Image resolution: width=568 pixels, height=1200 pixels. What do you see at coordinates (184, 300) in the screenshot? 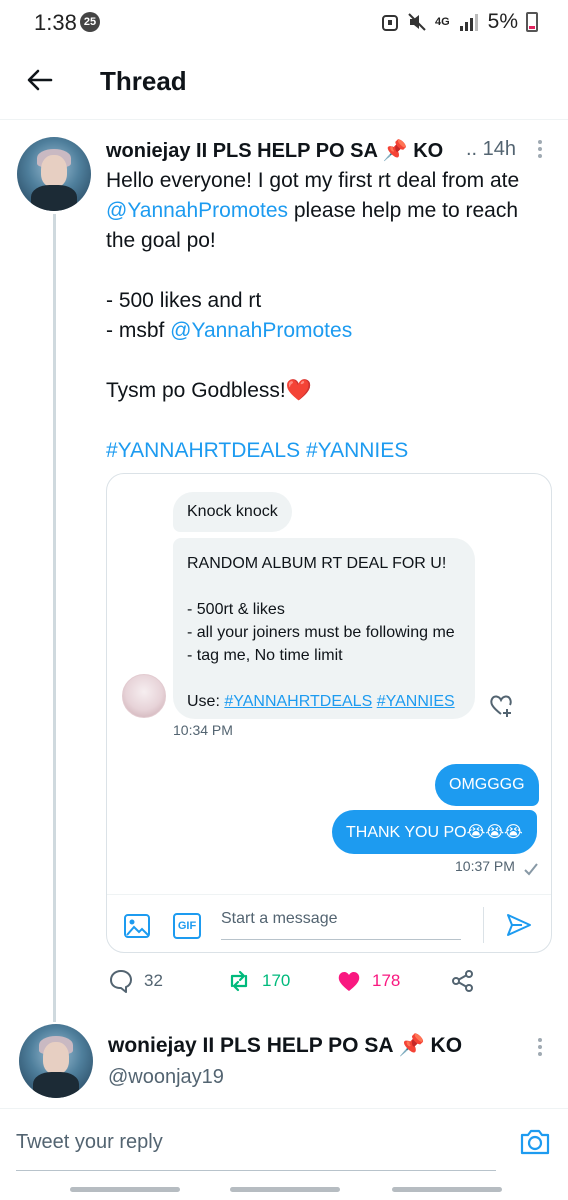
I see `tweet-text-line: - 500 likes and rt` at bounding box center [184, 300].